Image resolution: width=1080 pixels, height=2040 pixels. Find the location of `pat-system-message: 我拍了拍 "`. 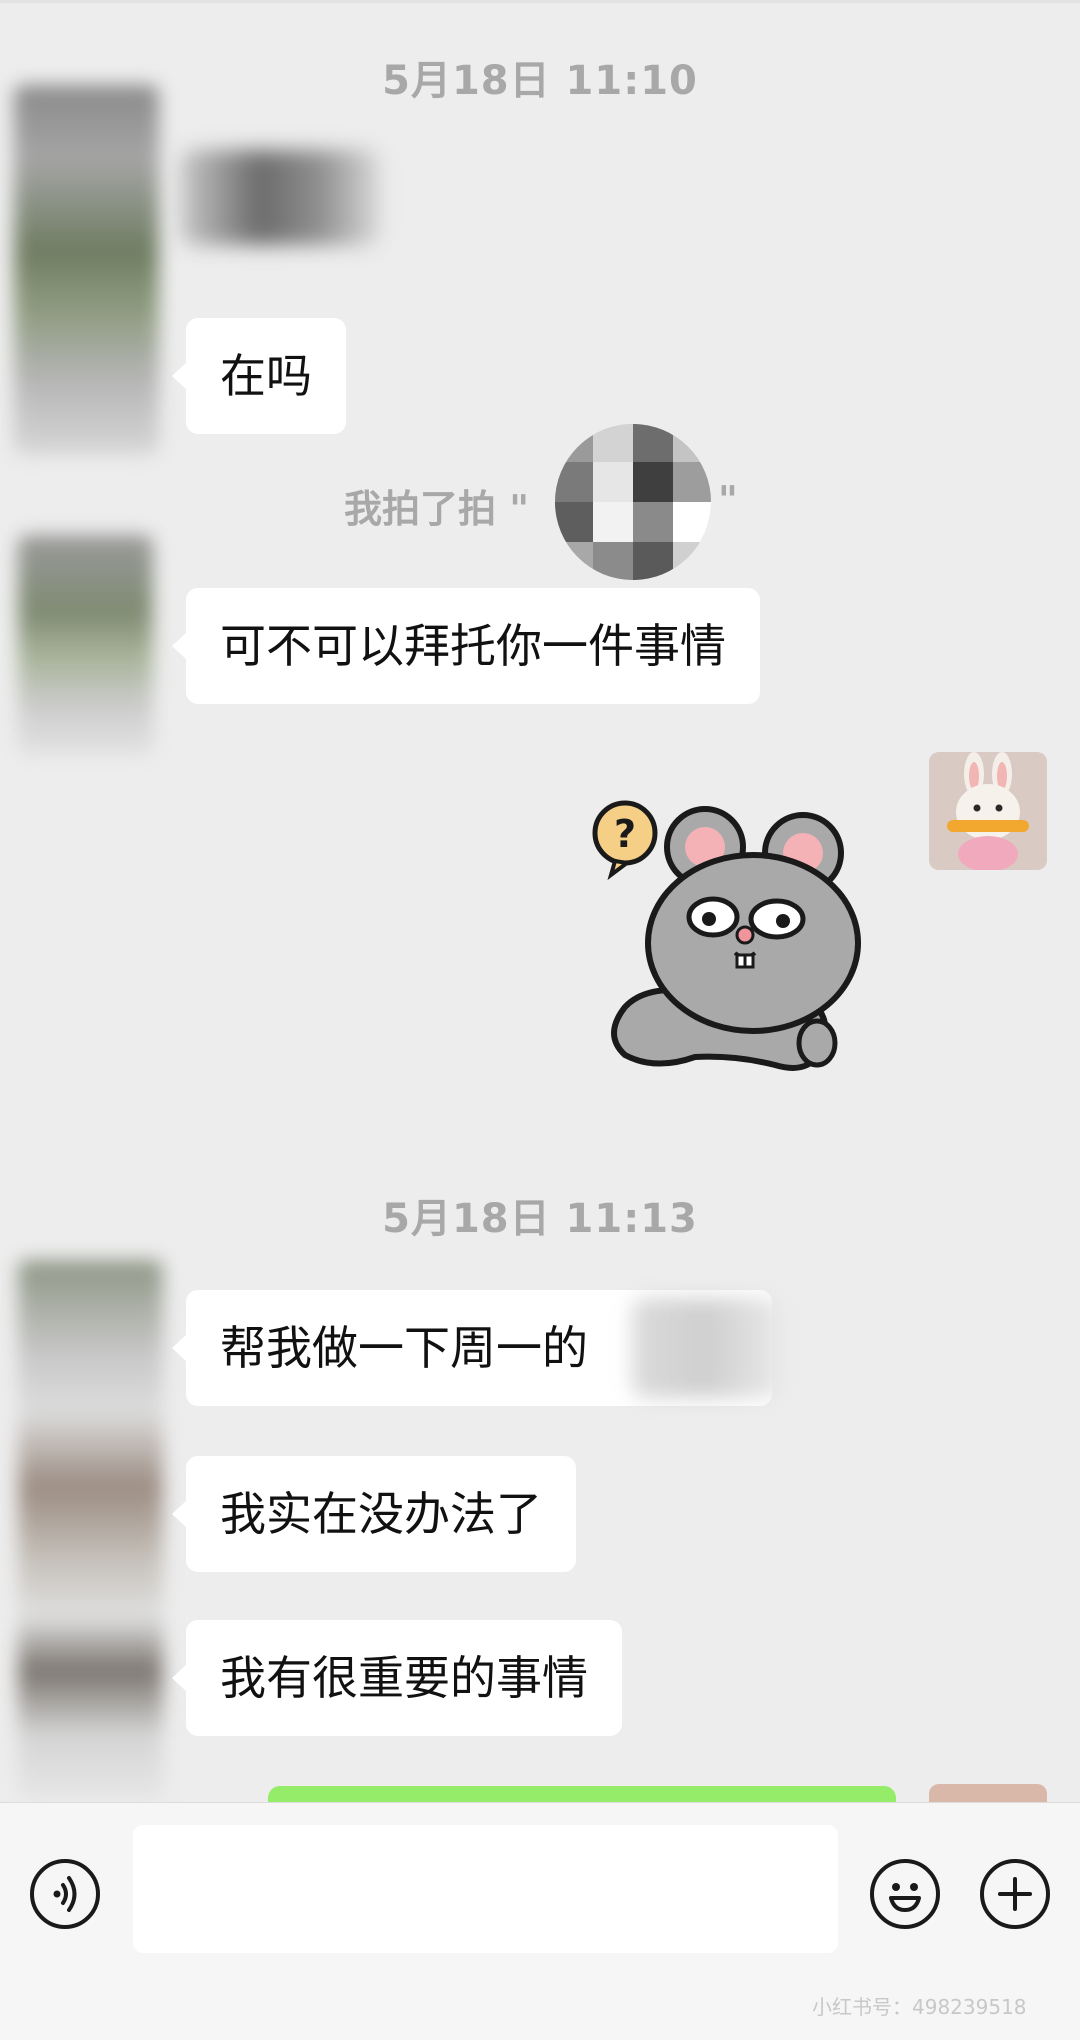

pat-system-message: 我拍了拍 " is located at coordinates (436, 505).